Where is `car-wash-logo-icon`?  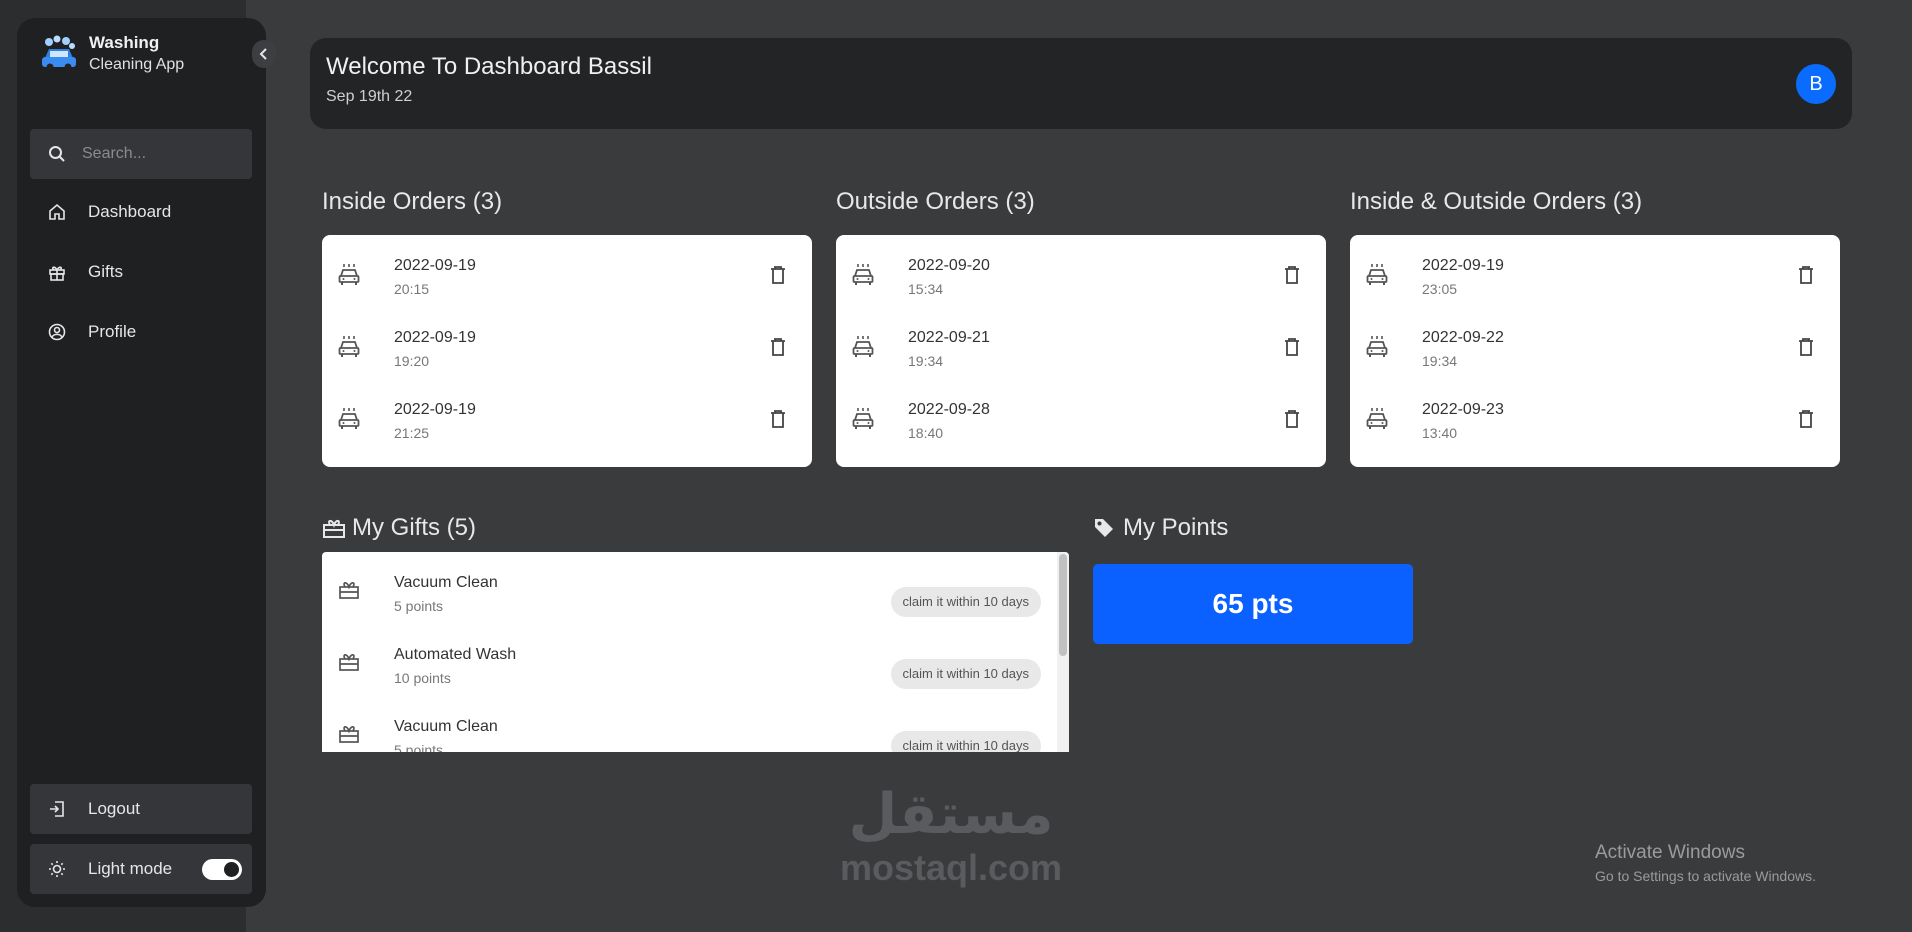
car-wash-logo-icon is located at coordinates (59, 53).